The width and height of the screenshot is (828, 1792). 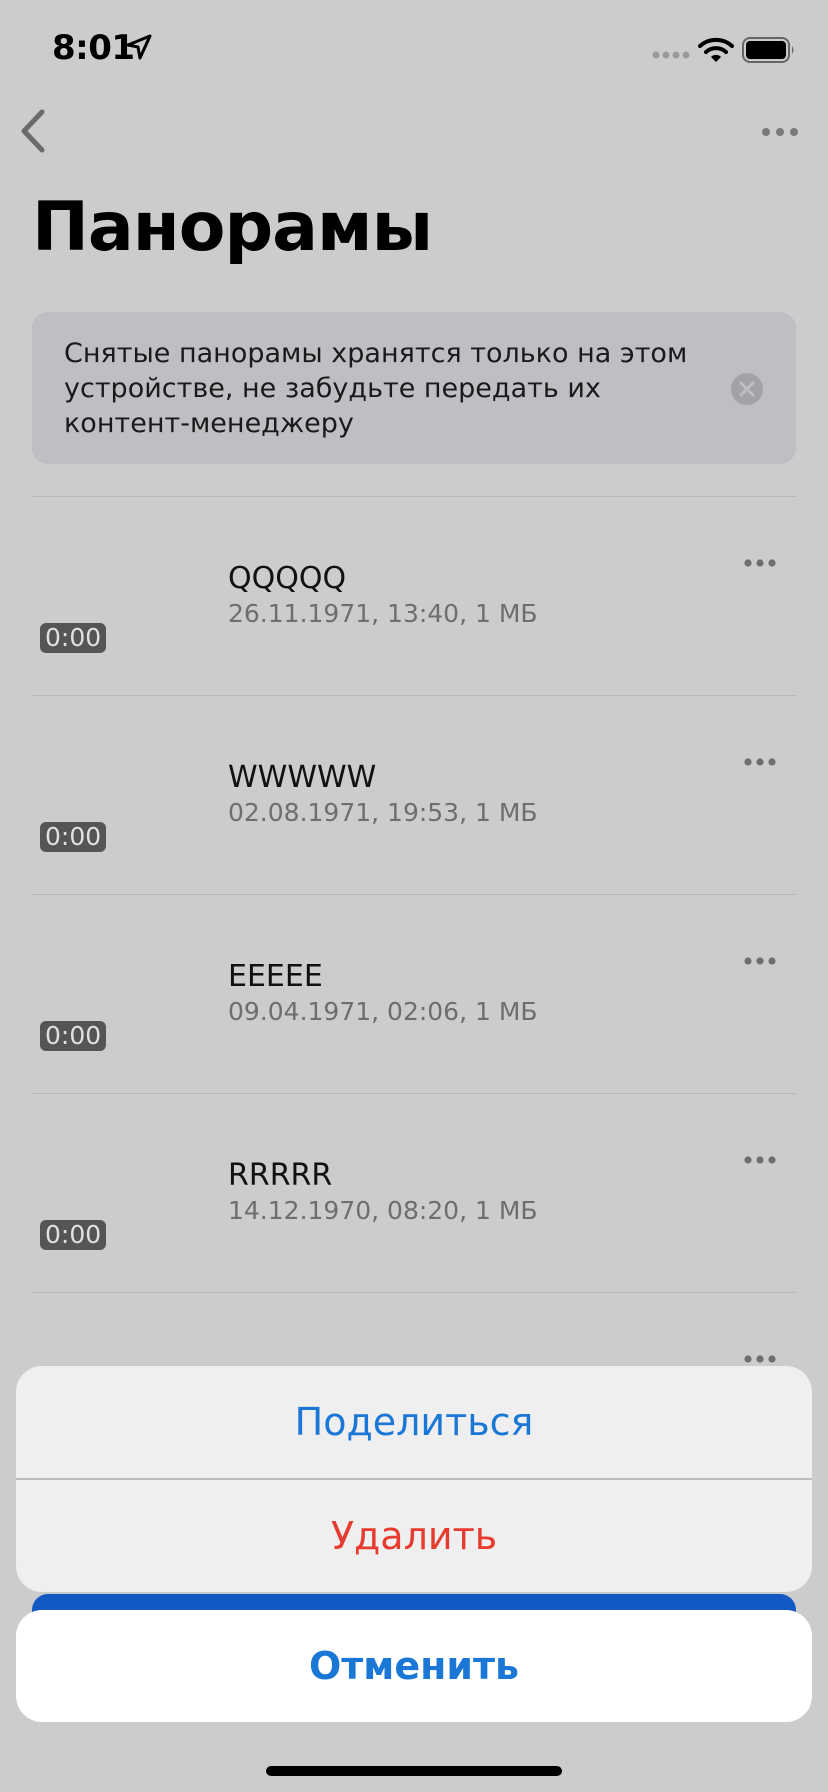 I want to click on item-meta: 02.08.1971, 19:53, 1 МБ, so click(x=383, y=812).